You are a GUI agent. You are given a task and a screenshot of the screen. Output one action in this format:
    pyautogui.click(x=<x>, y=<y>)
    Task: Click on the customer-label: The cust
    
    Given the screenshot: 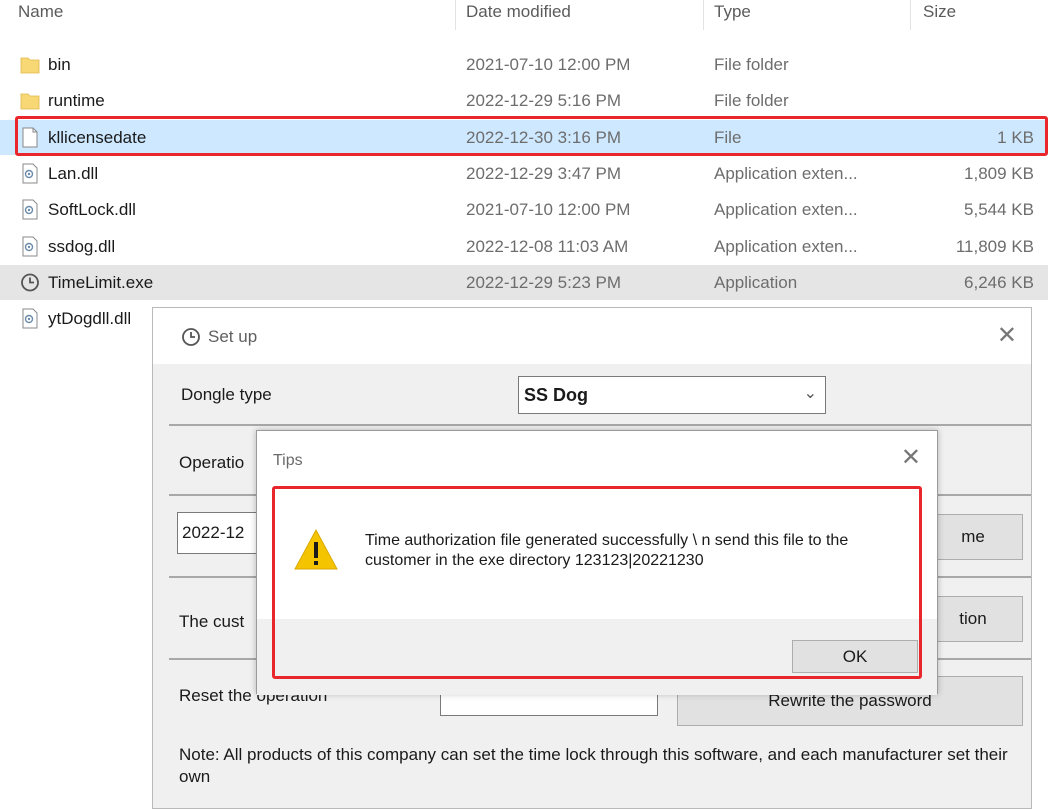 What is the action you would take?
    pyautogui.click(x=212, y=621)
    